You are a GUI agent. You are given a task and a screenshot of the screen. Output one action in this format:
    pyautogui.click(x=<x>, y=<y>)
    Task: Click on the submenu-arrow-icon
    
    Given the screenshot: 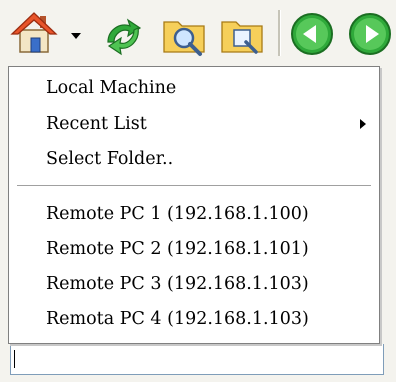 What is the action you would take?
    pyautogui.click(x=363, y=124)
    